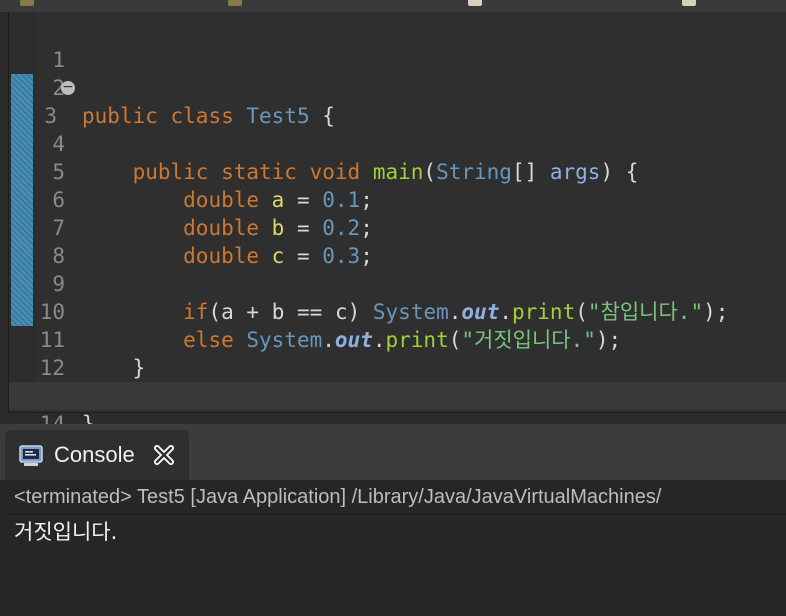  I want to click on code-line: 5 double a = 0.1;, so click(397, 171).